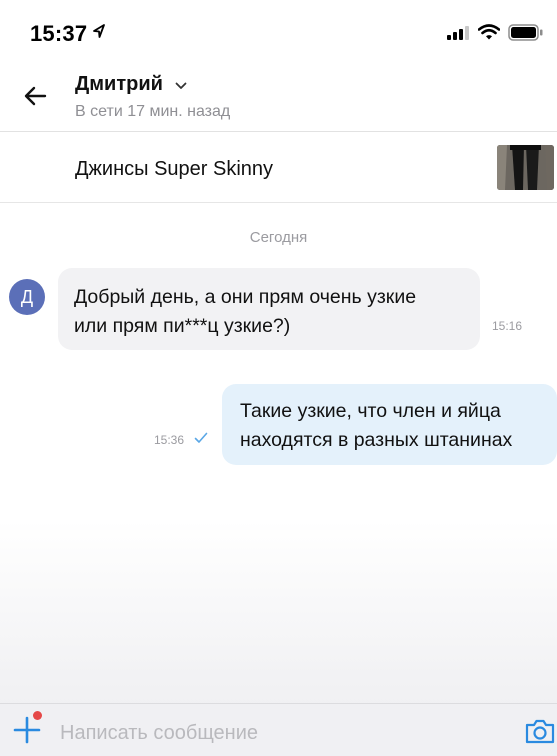 Image resolution: width=557 pixels, height=756 pixels. What do you see at coordinates (540, 731) in the screenshot?
I see `camera-icon` at bounding box center [540, 731].